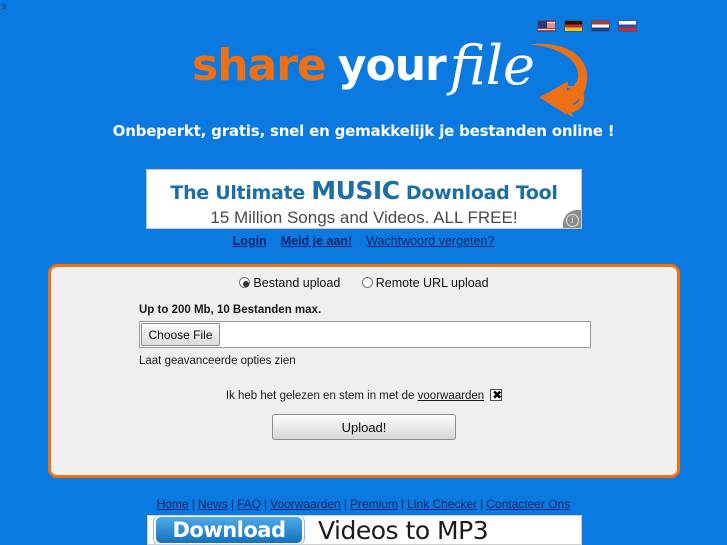  I want to click on logo-wordmark: share yourfile, so click(390, 76).